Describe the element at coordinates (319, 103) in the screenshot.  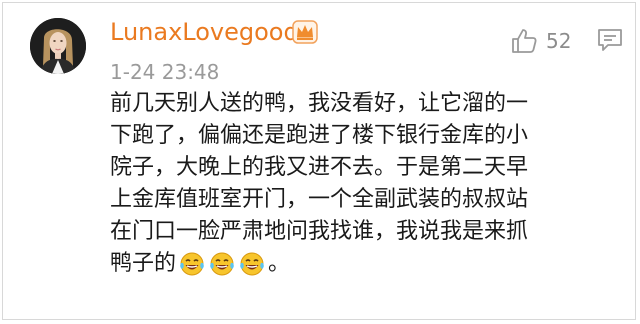
I see `comment-line: 前几天别人送的鸭，我没看好，让它溜的一` at that location.